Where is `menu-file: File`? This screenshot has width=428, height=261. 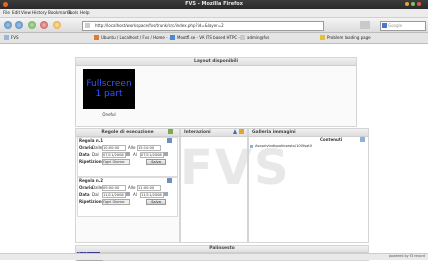 menu-file: File is located at coordinates (6, 12).